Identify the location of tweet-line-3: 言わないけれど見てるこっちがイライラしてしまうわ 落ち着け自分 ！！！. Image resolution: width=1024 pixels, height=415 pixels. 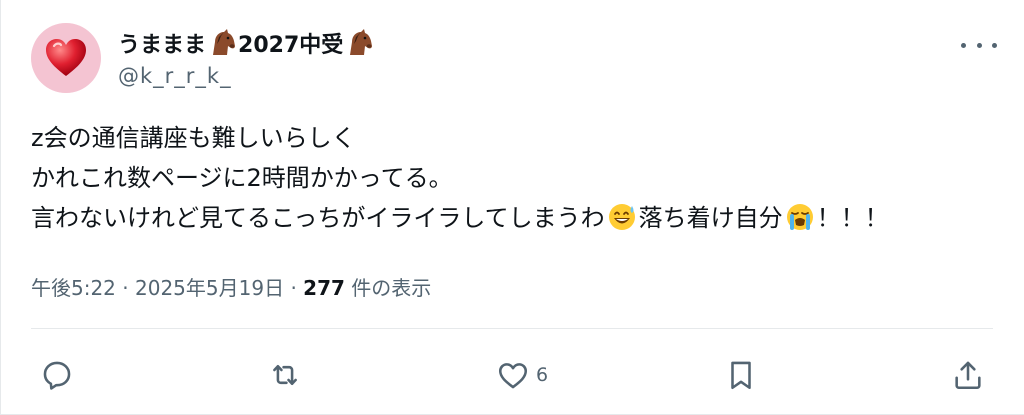
(511, 218).